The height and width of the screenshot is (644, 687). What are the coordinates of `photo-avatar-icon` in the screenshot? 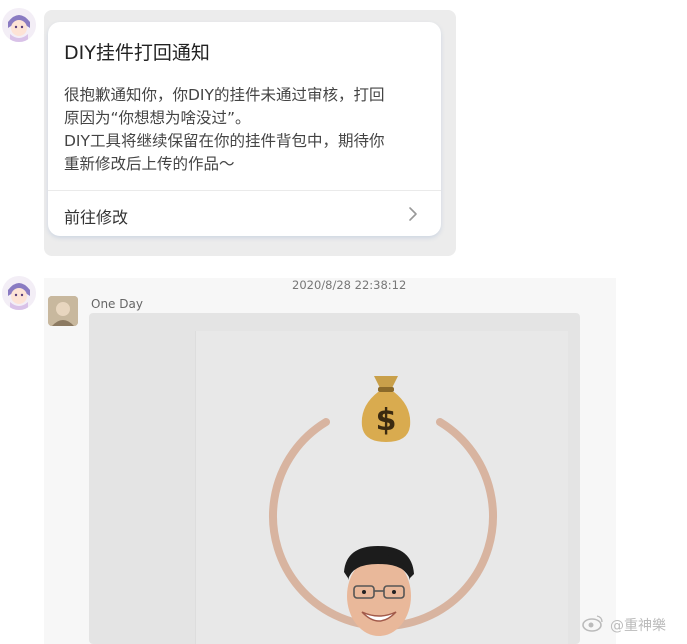 It's located at (63, 311).